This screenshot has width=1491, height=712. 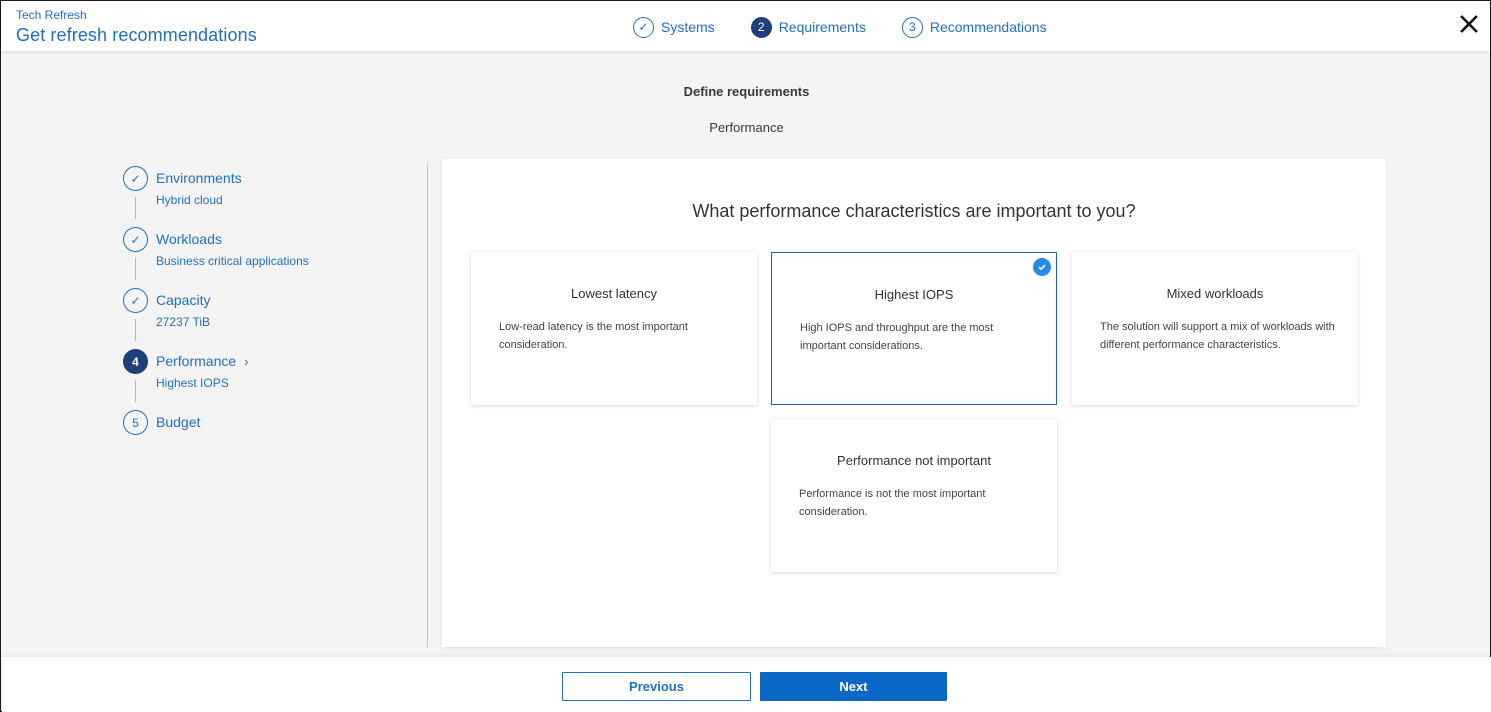 I want to click on section-subtitle: Performance, so click(x=746, y=127).